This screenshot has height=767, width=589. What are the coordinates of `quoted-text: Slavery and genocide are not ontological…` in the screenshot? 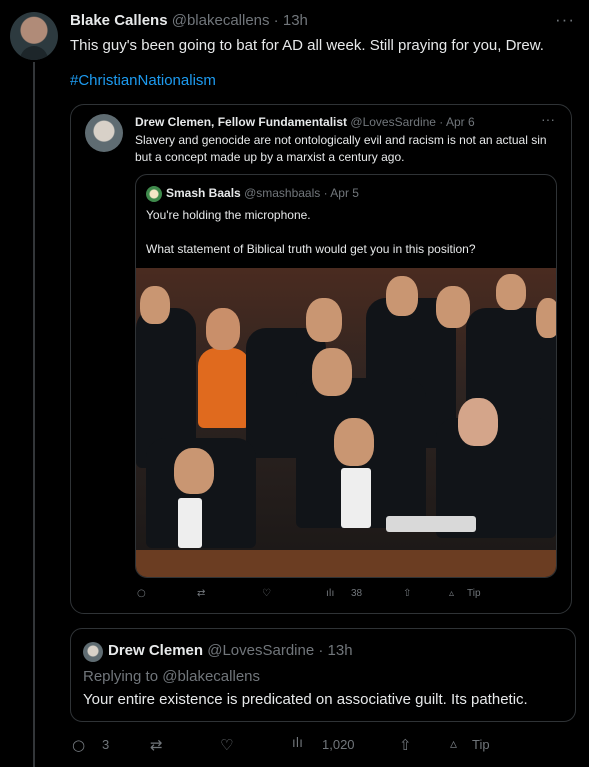 It's located at (341, 148).